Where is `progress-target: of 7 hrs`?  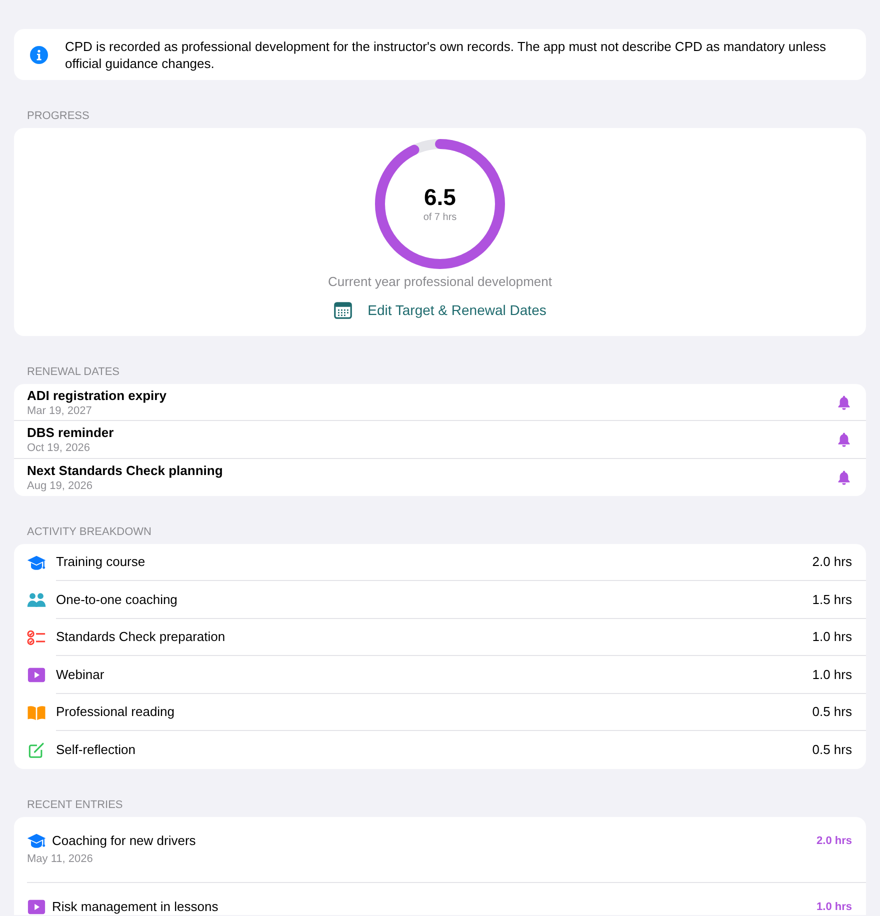 progress-target: of 7 hrs is located at coordinates (440, 217).